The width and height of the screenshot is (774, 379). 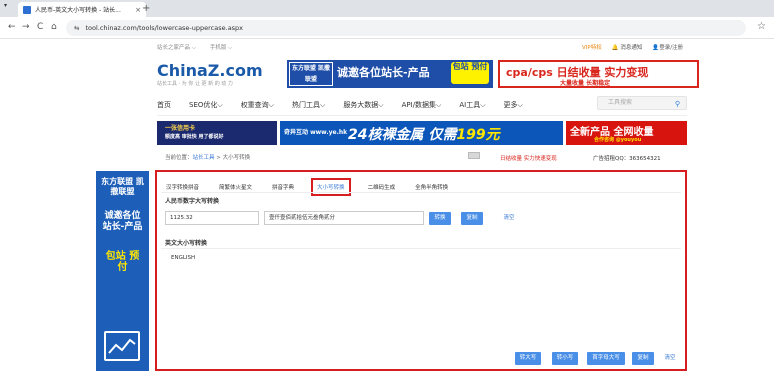 What do you see at coordinates (204, 158) in the screenshot?
I see `breadcrumb-link: 站长工具` at bounding box center [204, 158].